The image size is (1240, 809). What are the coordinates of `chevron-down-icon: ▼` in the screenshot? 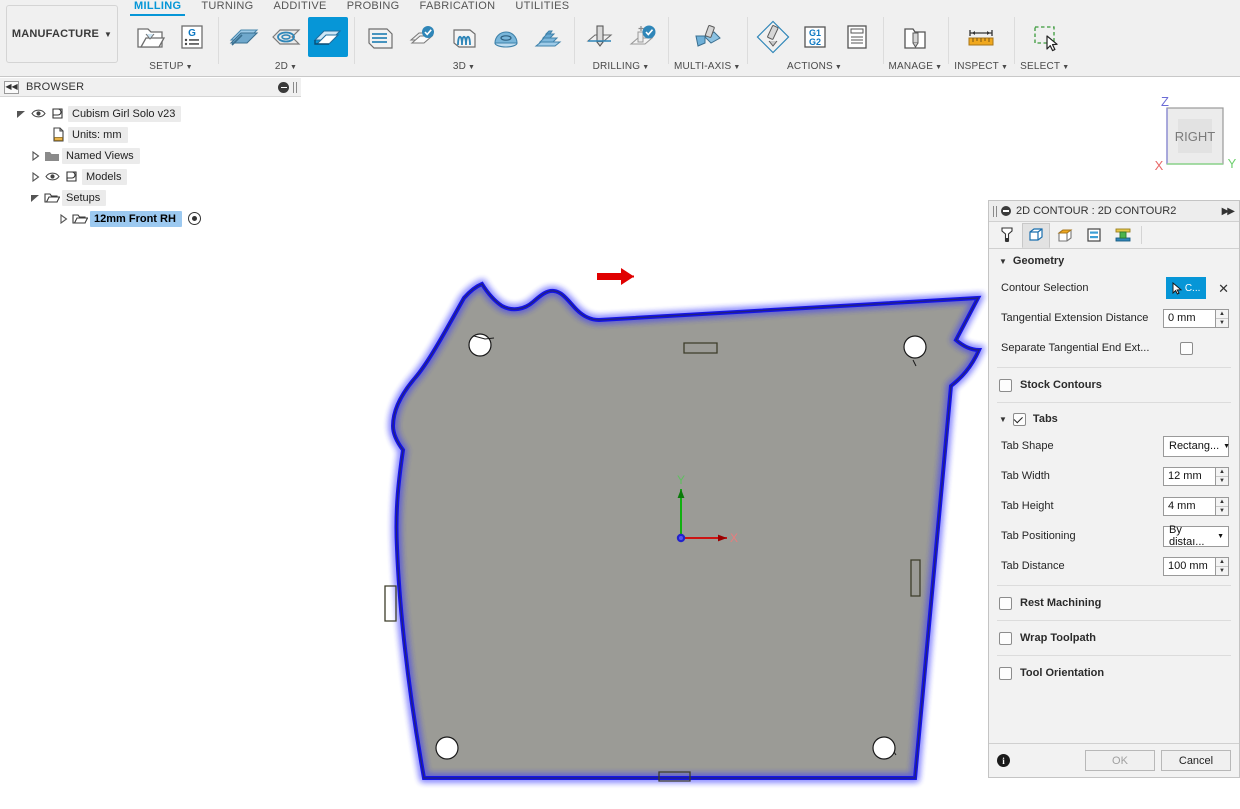 It's located at (1220, 536).